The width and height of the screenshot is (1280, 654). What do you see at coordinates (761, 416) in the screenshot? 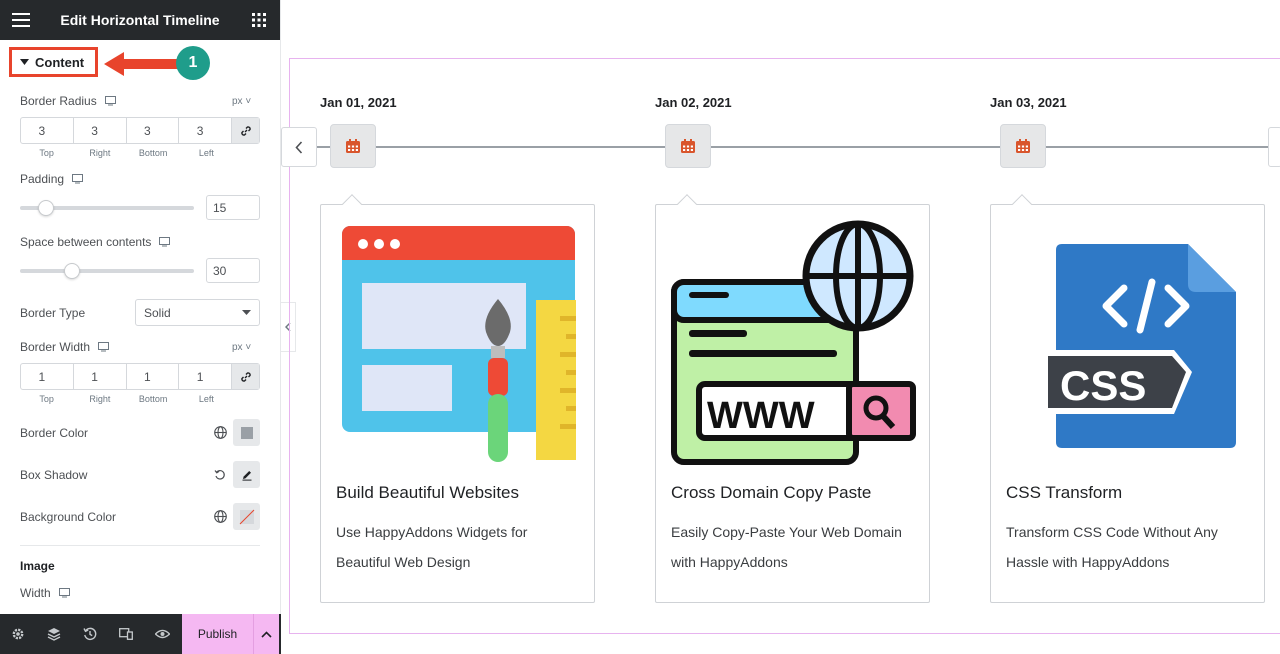
I see `svg-text: WWW` at bounding box center [761, 416].